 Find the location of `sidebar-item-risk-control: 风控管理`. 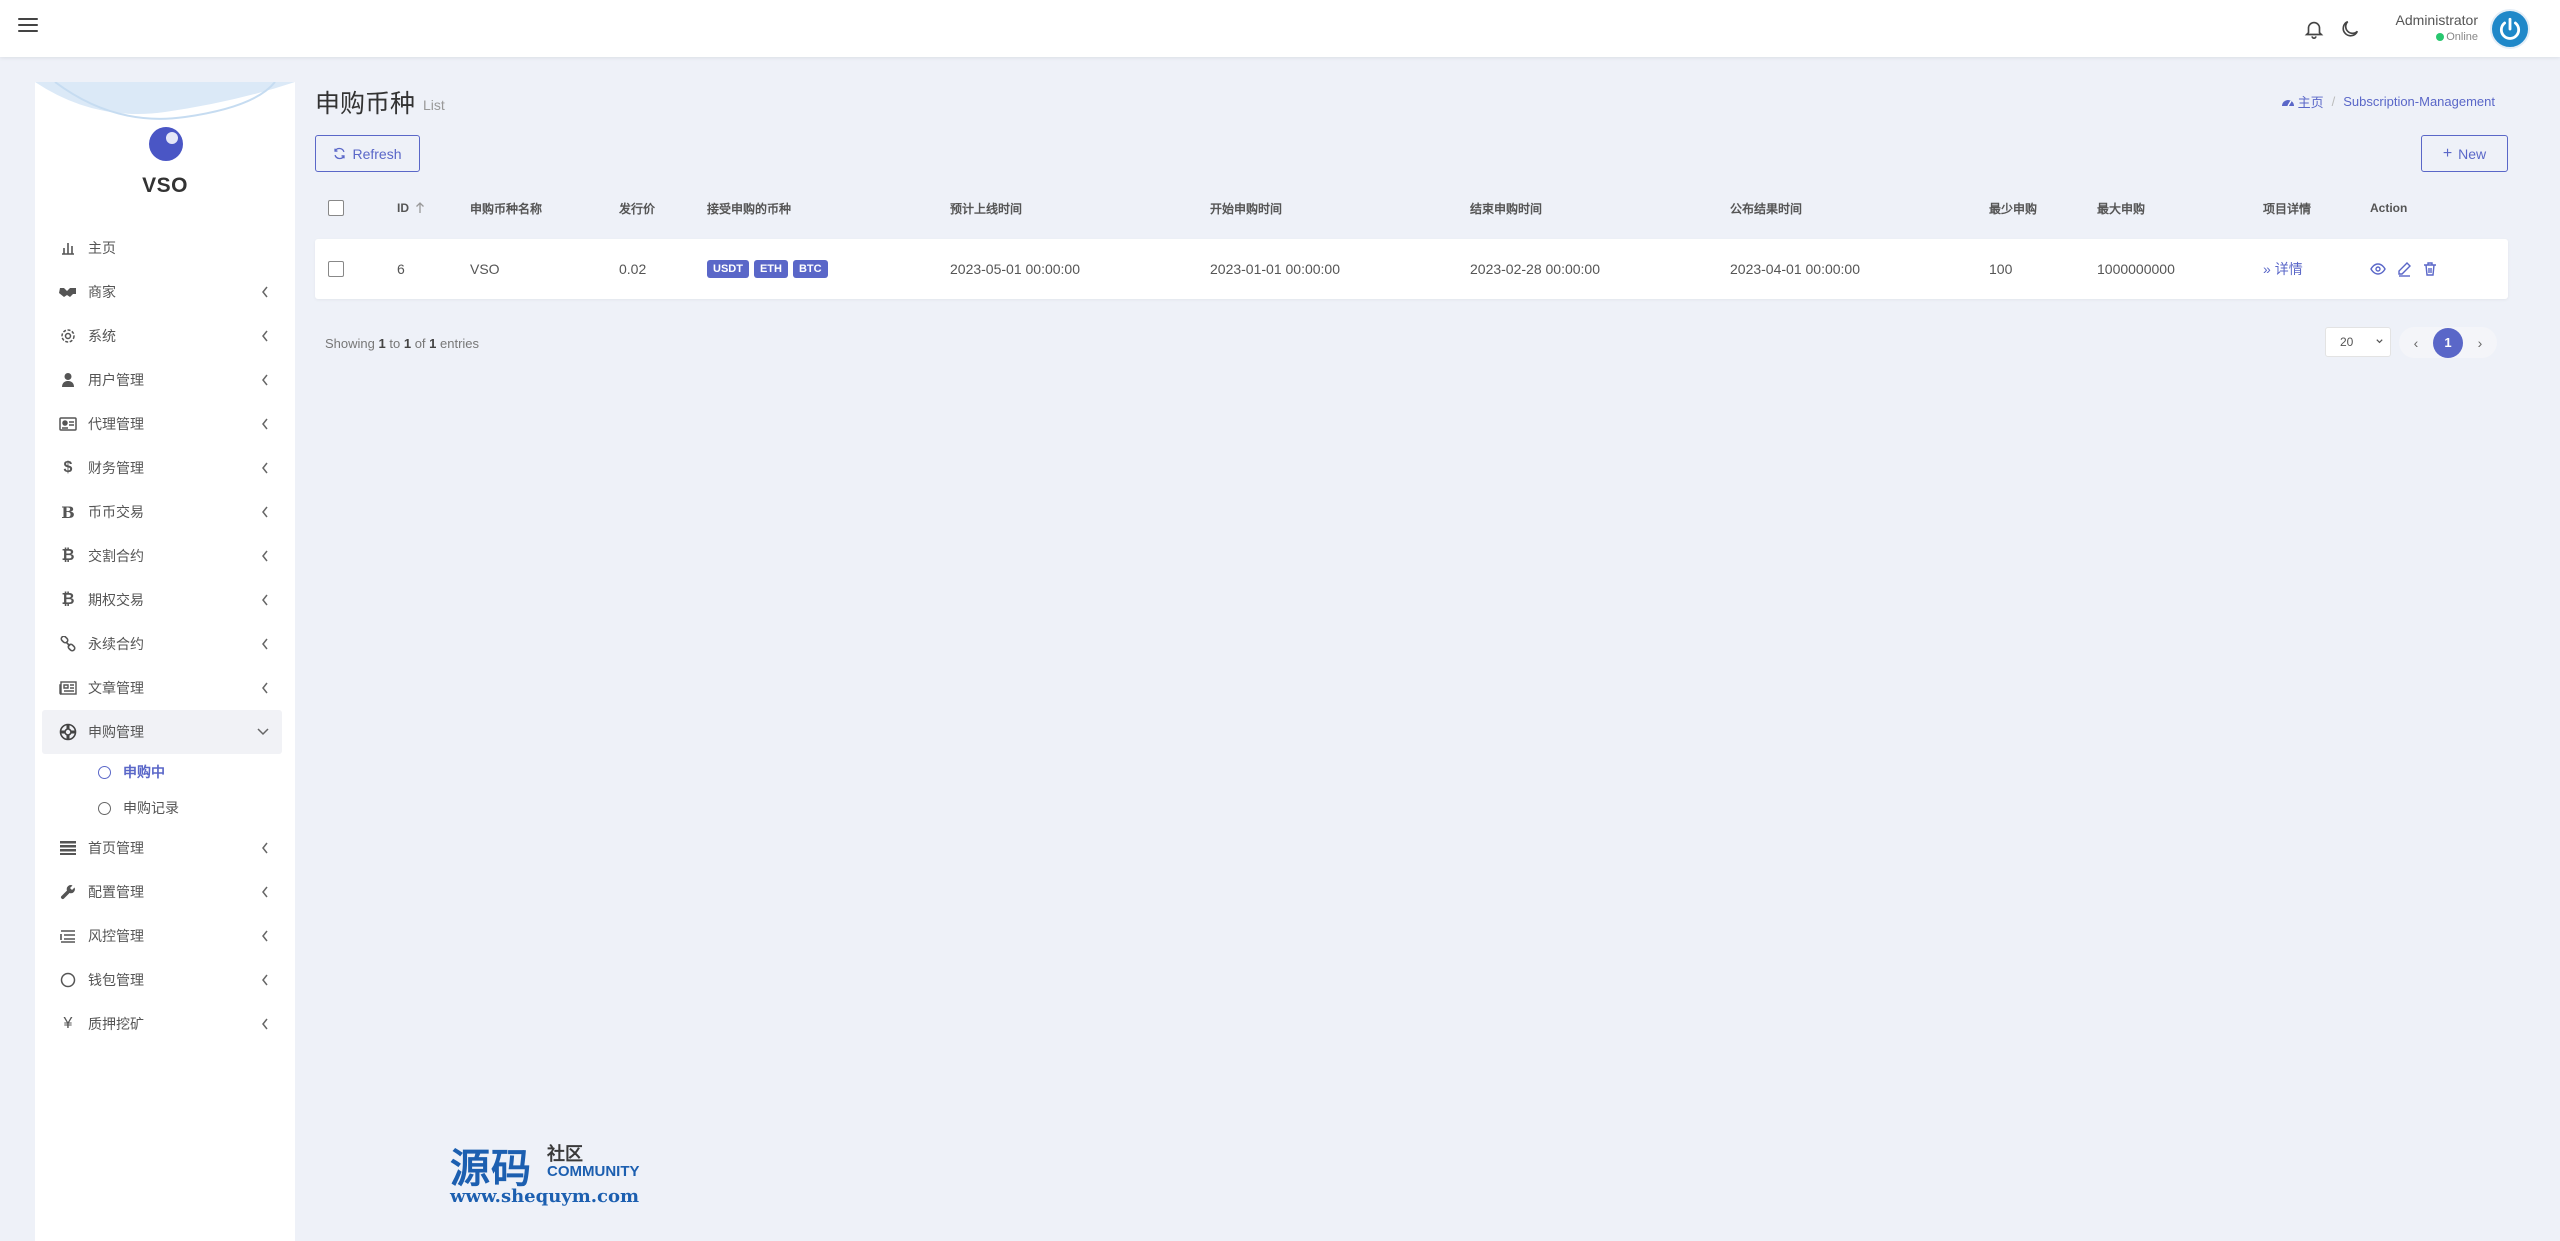

sidebar-item-risk-control: 风控管理 is located at coordinates (162, 936).